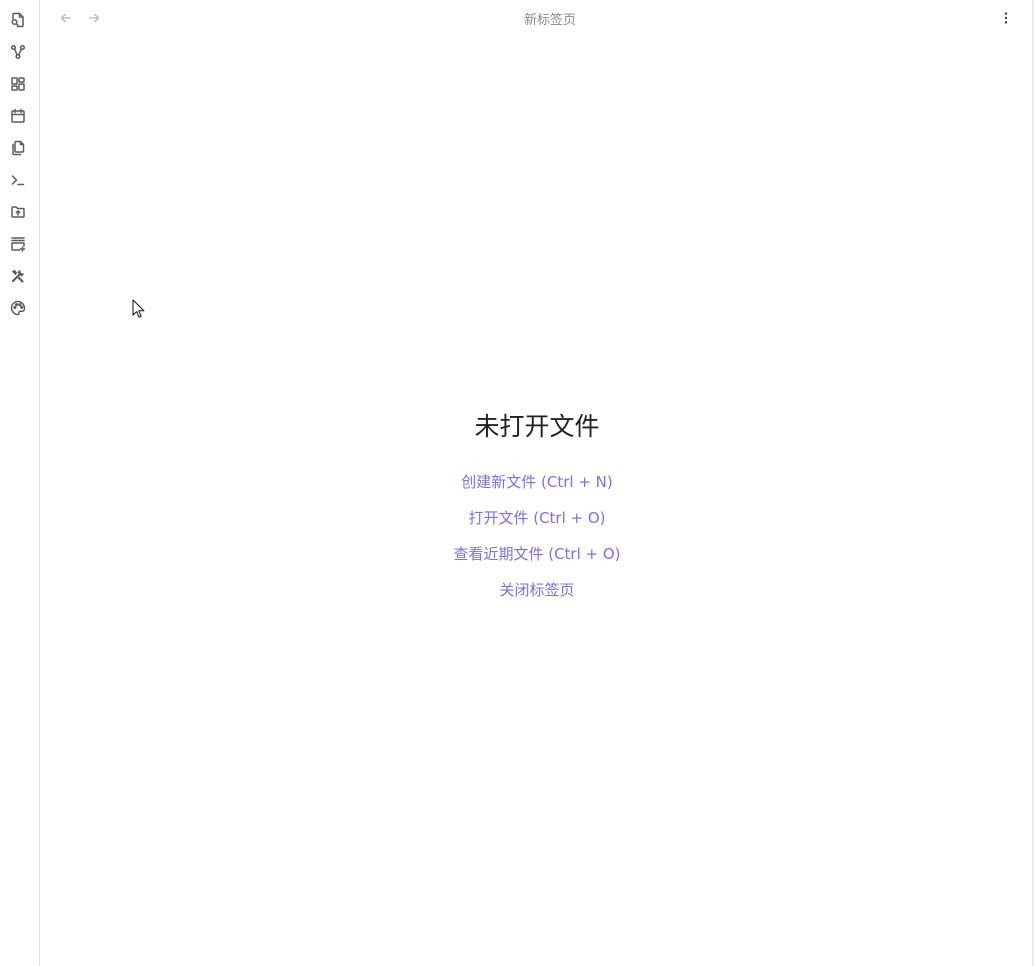 This screenshot has height=966, width=1035. I want to click on ribbon-daily-note-button, so click(18, 116).